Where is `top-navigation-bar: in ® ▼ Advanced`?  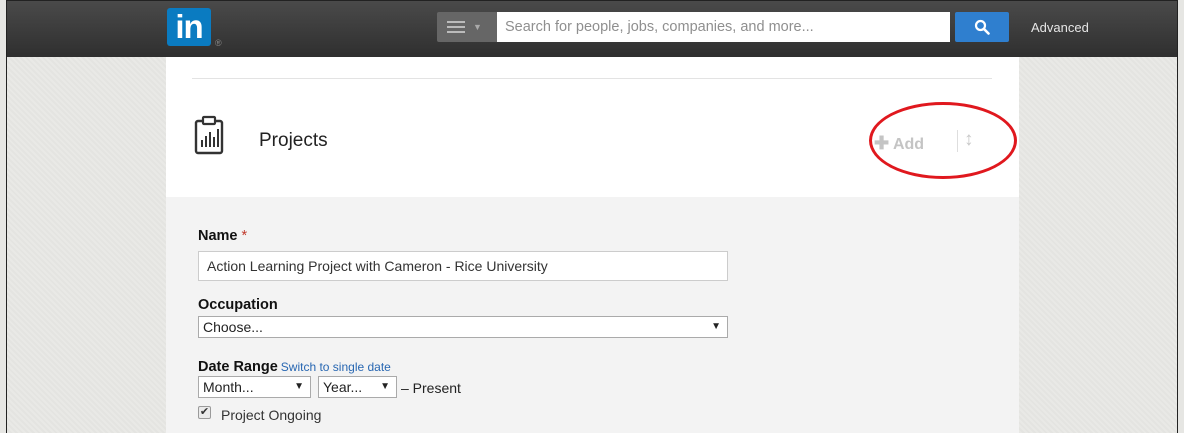
top-navigation-bar: in ® ▼ Advanced is located at coordinates (592, 29).